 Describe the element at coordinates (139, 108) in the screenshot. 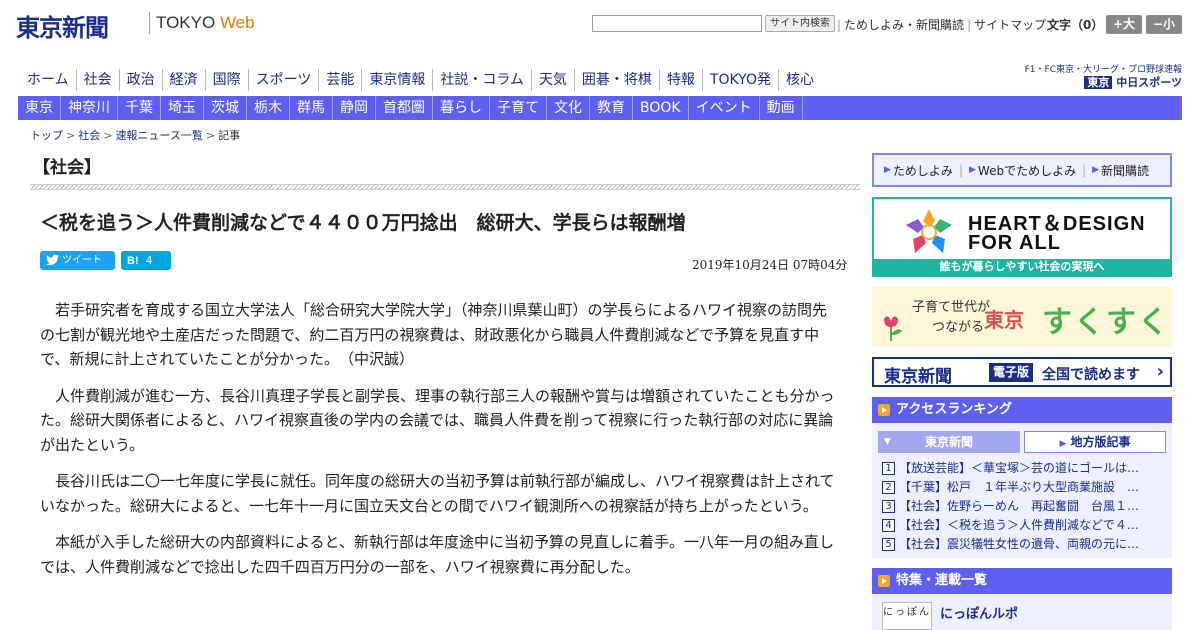

I see `subnav-item: 千葉` at that location.